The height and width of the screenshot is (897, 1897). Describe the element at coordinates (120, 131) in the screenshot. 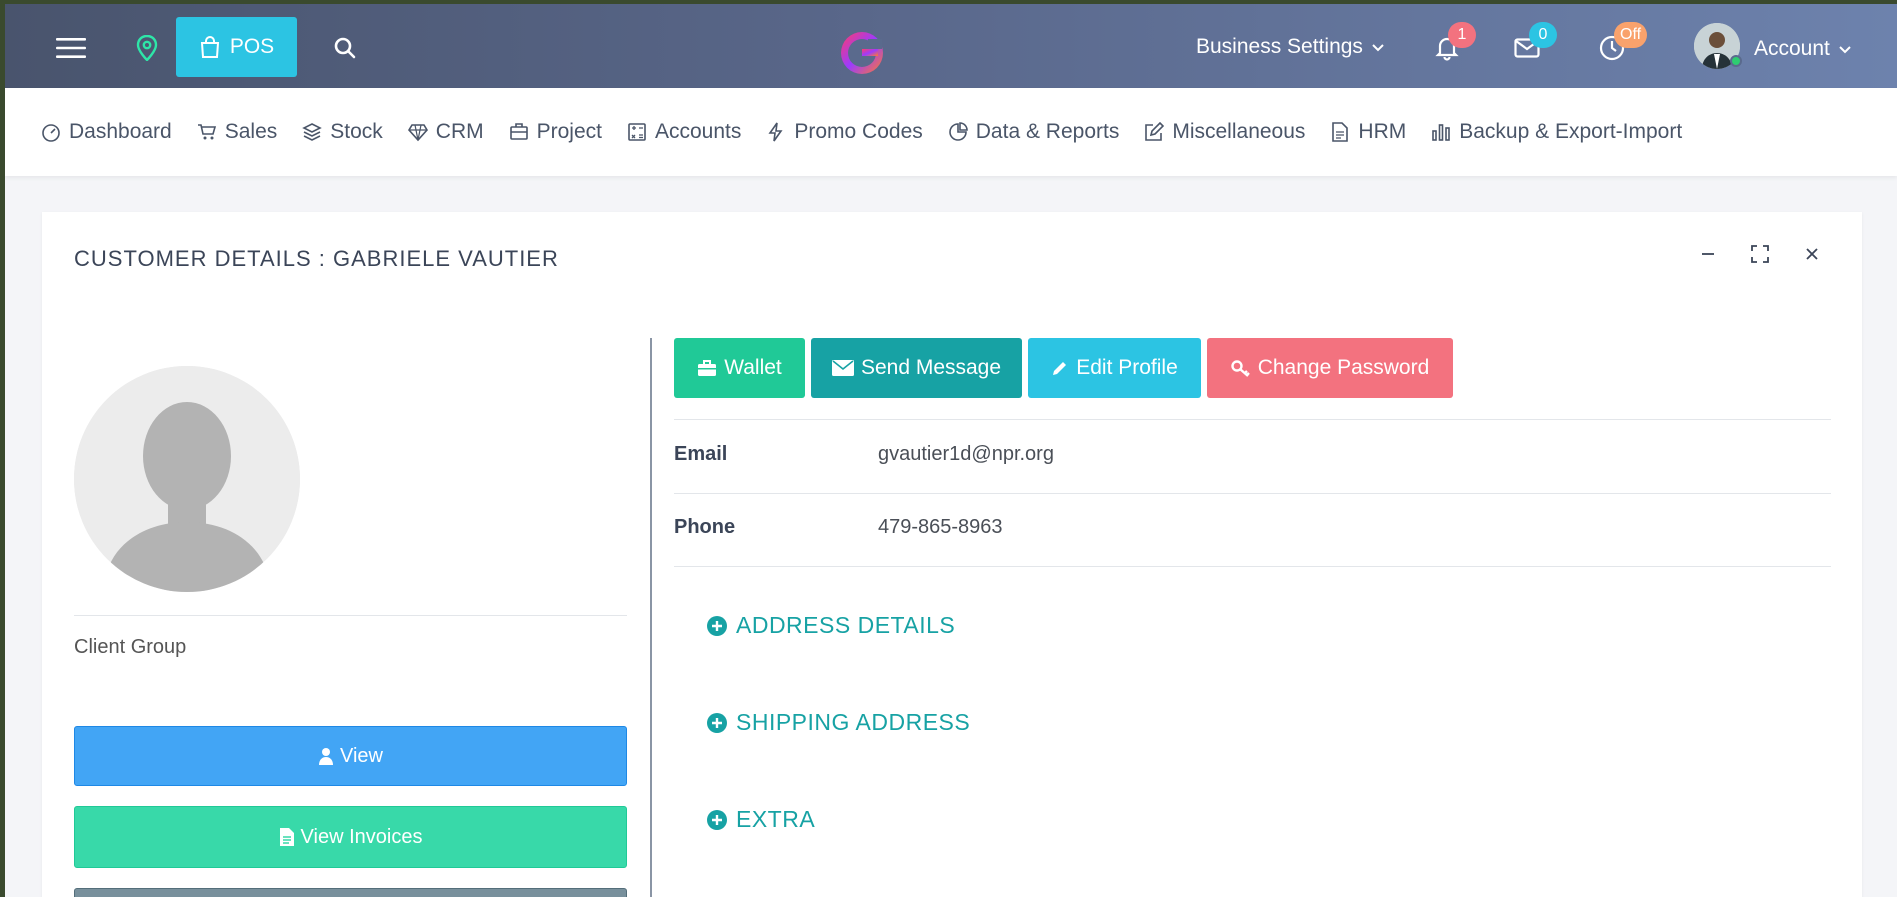

I see `nav-item-label: Dashboard` at that location.